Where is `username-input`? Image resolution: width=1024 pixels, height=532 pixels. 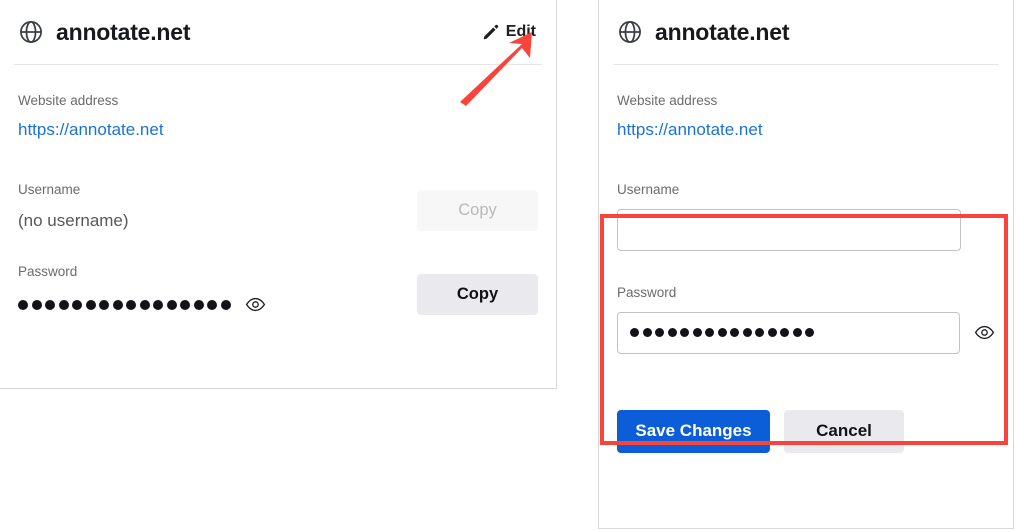
username-input is located at coordinates (789, 229).